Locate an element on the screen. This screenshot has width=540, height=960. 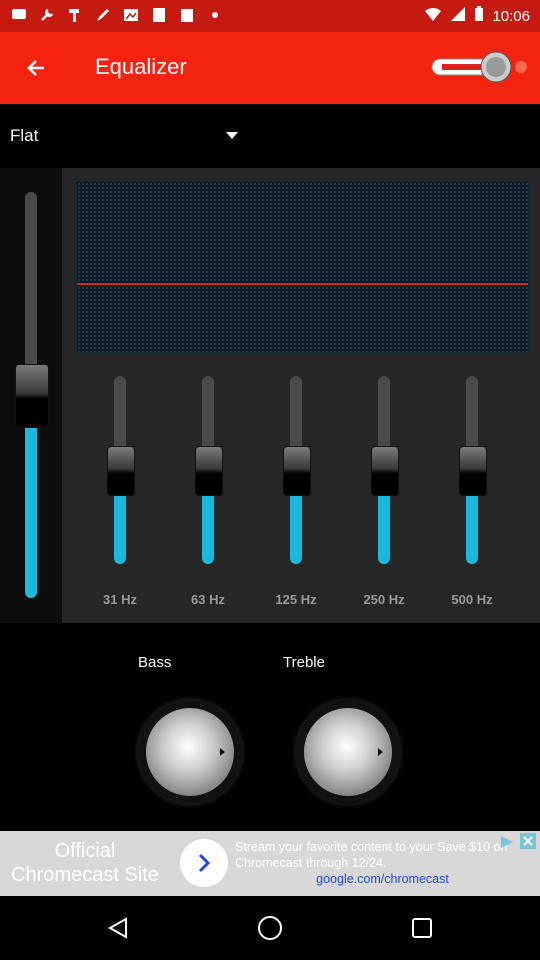
document-icon is located at coordinates (159, 15).